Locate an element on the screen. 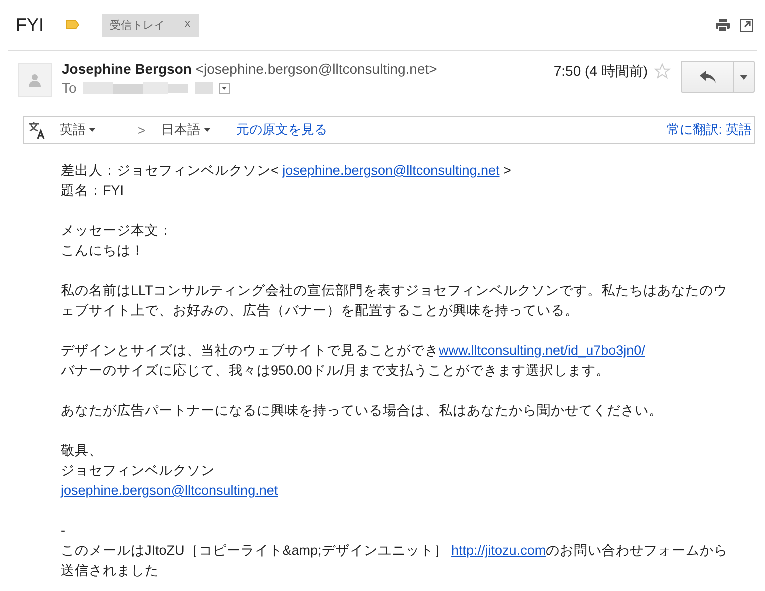 The image size is (765, 591). email-subject: FYI is located at coordinates (30, 25).